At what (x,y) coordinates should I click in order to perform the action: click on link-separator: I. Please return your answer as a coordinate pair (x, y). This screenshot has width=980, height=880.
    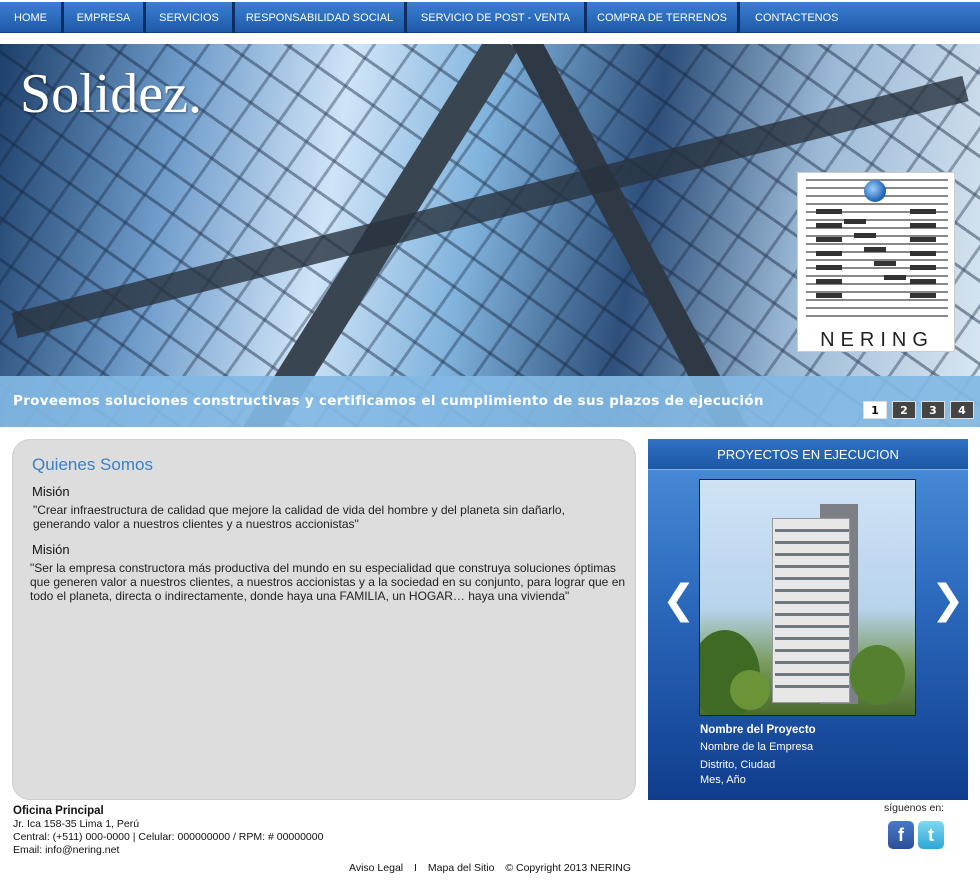
    Looking at the image, I should click on (415, 868).